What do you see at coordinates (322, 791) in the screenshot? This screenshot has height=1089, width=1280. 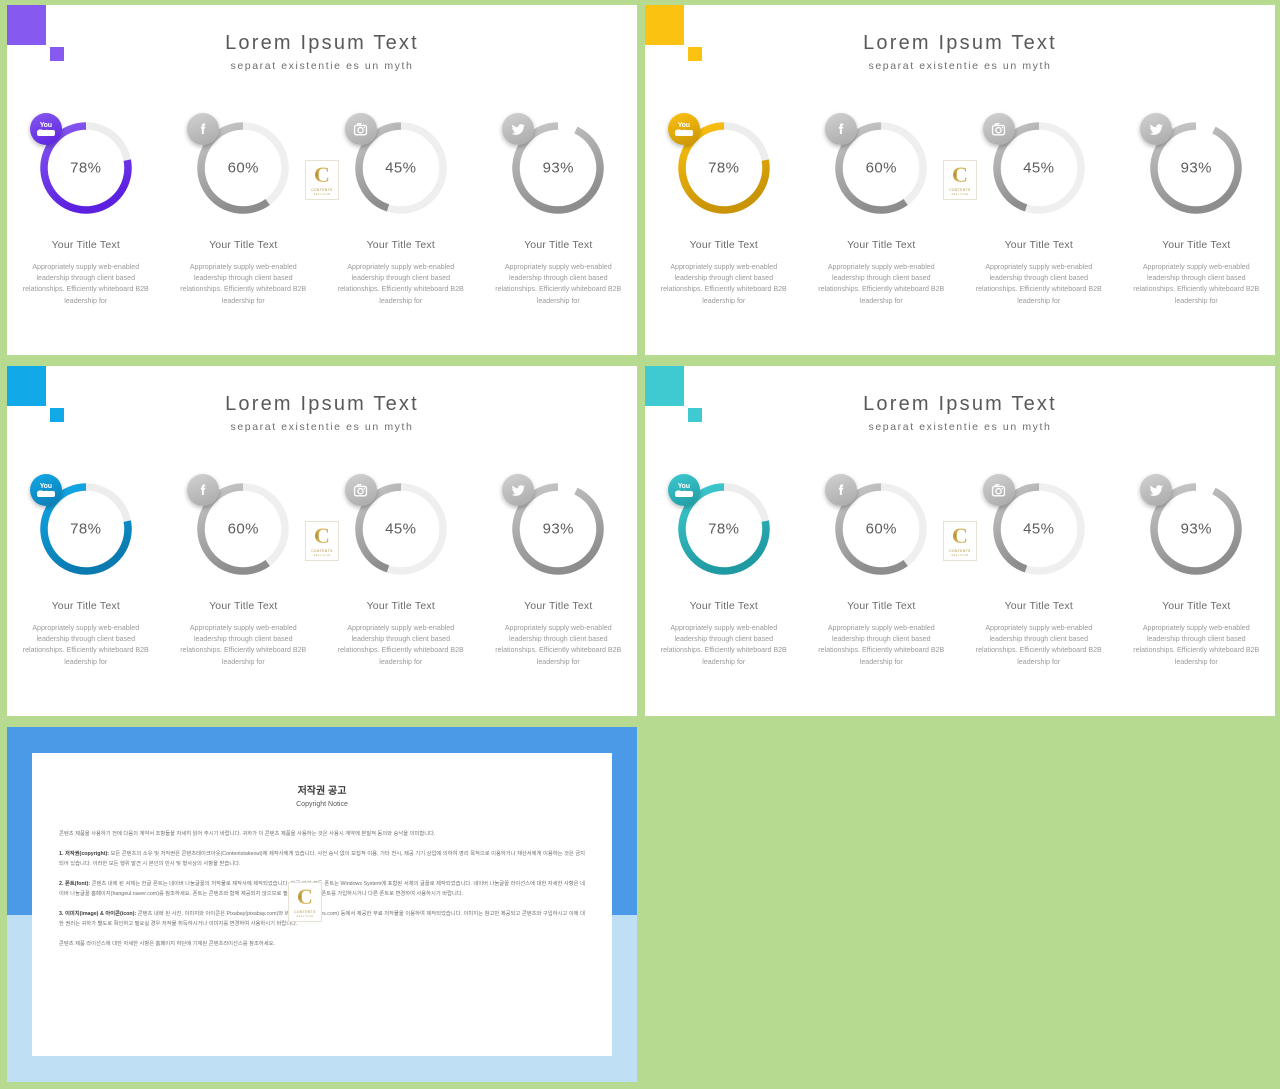 I see `notice-heading-ko: 저작권 공고` at bounding box center [322, 791].